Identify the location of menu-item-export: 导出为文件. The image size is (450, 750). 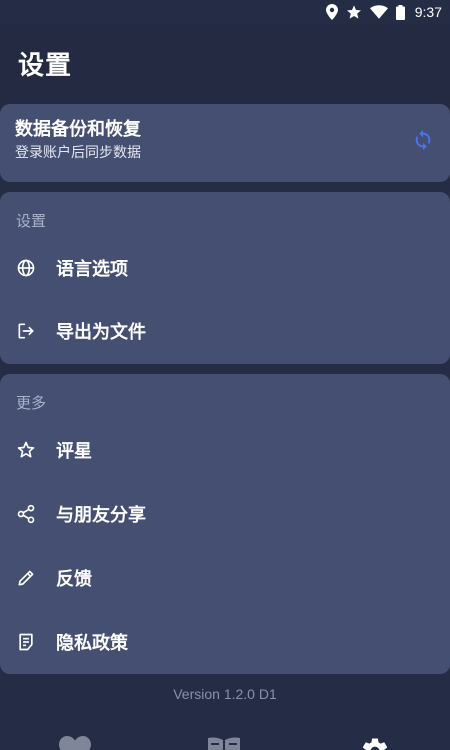
(225, 331).